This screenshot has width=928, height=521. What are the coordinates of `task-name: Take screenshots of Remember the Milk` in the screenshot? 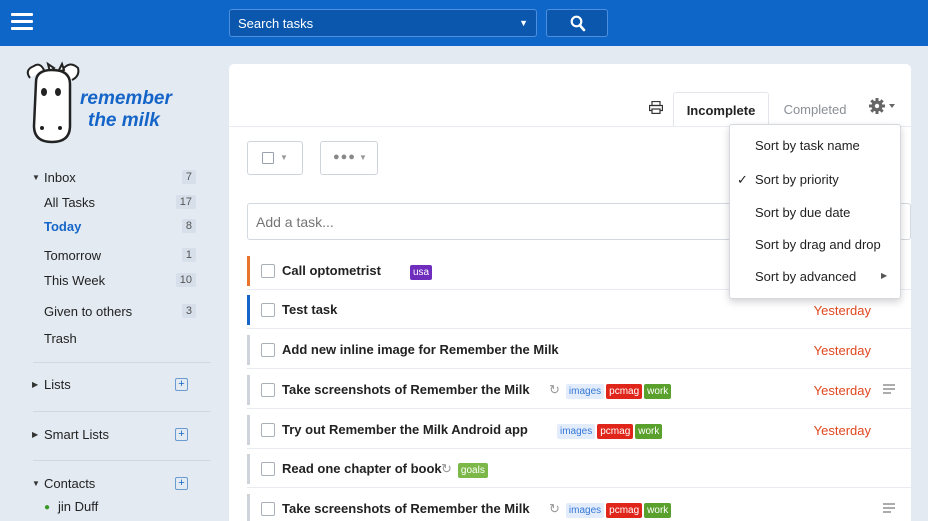 It's located at (406, 508).